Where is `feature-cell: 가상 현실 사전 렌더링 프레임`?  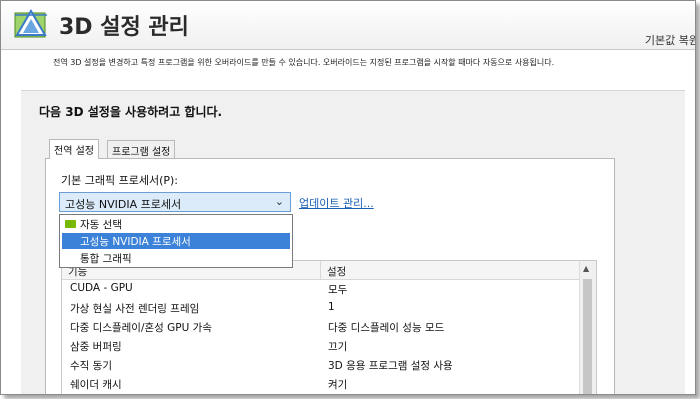 feature-cell: 가상 현실 사전 렌더링 프레임 is located at coordinates (135, 309).